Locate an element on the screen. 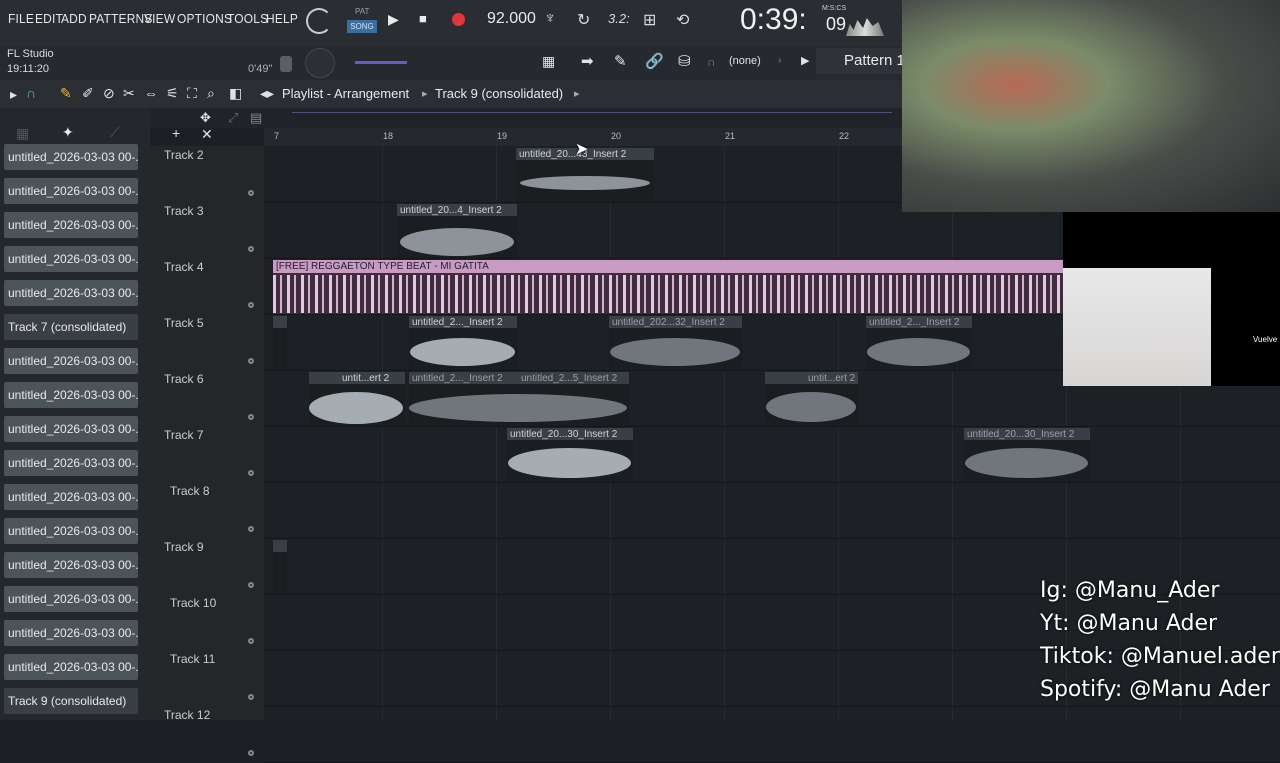 The height and width of the screenshot is (763, 1280). slip-tool-icon: ⇔ is located at coordinates (151, 93).